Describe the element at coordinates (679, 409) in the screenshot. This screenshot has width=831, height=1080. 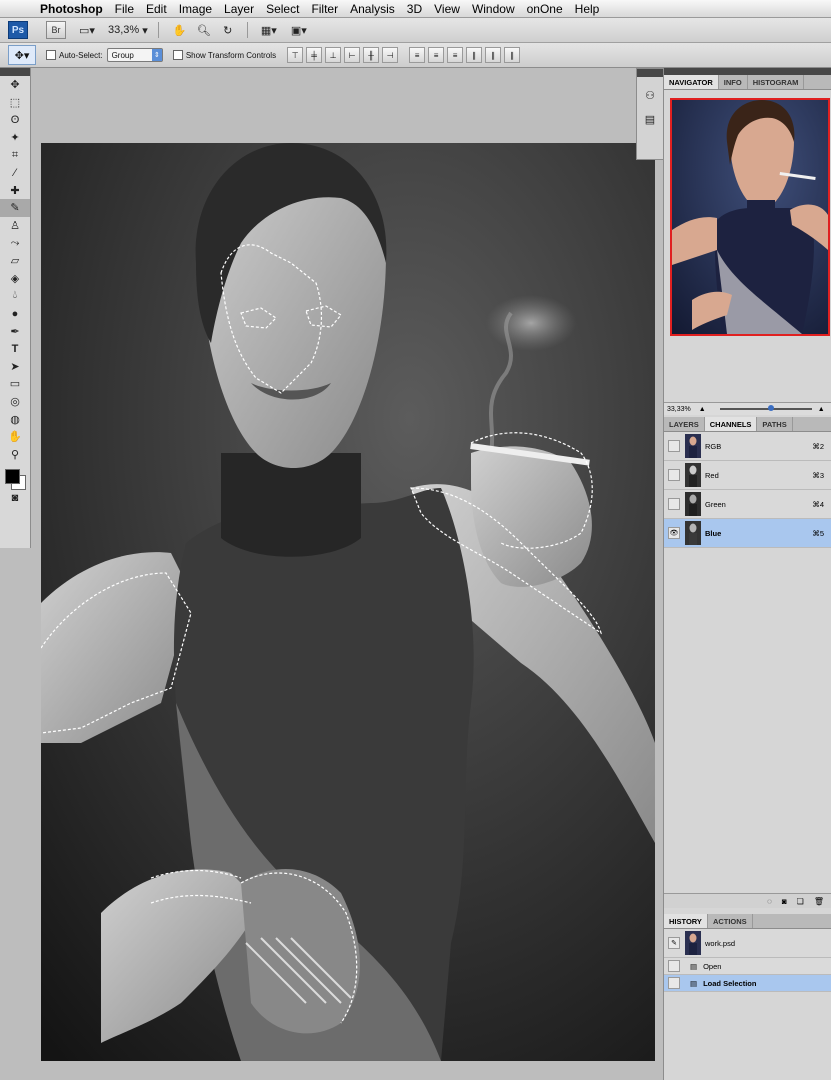
I see `navigator-zoom-value: 33,33%` at that location.